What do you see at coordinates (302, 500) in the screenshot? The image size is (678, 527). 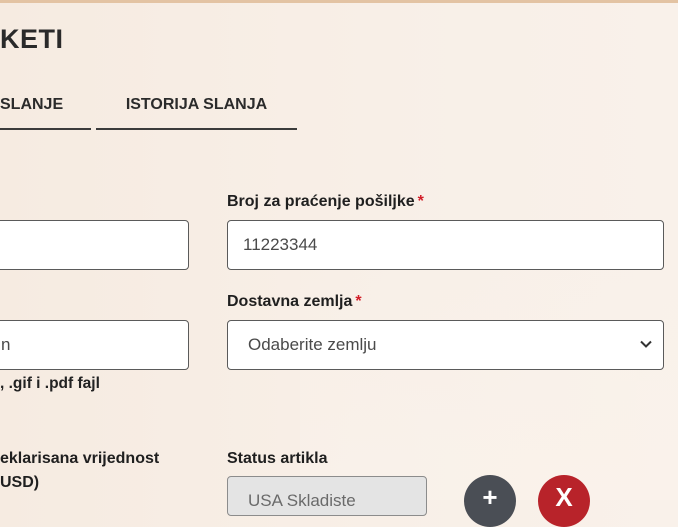 I see `status-select-value: USA Skladiste` at bounding box center [302, 500].